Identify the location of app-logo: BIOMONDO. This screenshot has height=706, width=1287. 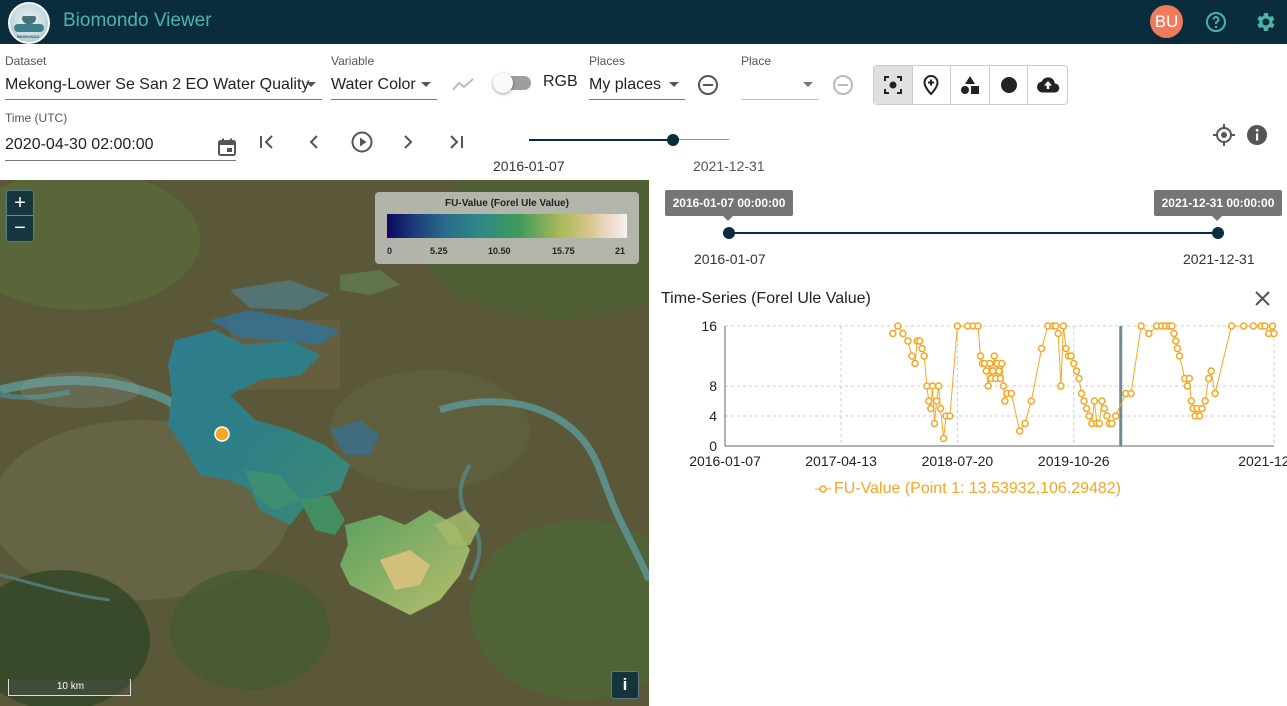
(29, 23).